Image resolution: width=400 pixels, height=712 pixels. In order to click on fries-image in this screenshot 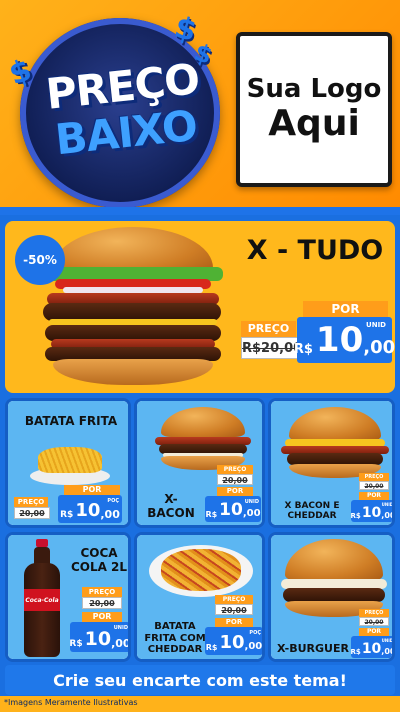, I will do `click(70, 463)`.